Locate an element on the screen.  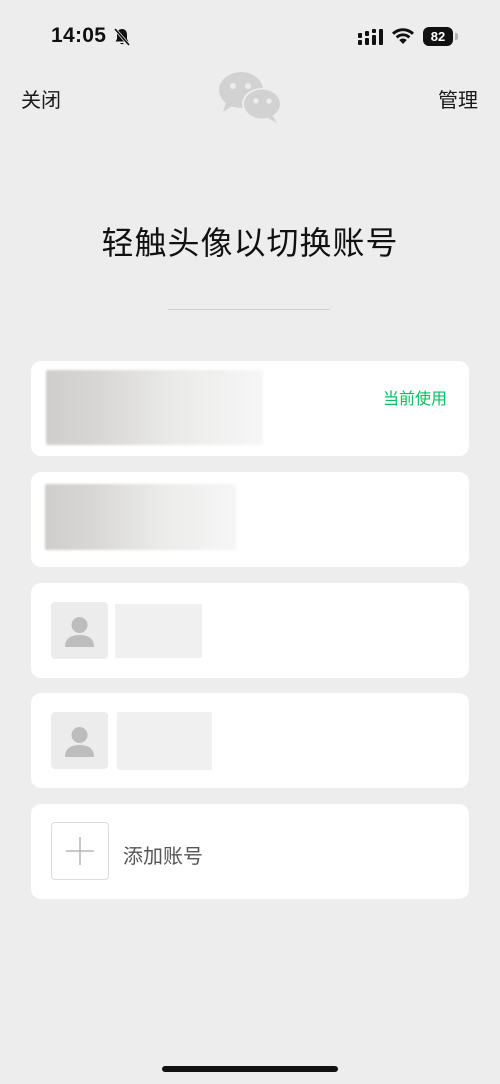
status-time: 14:05 is located at coordinates (79, 35).